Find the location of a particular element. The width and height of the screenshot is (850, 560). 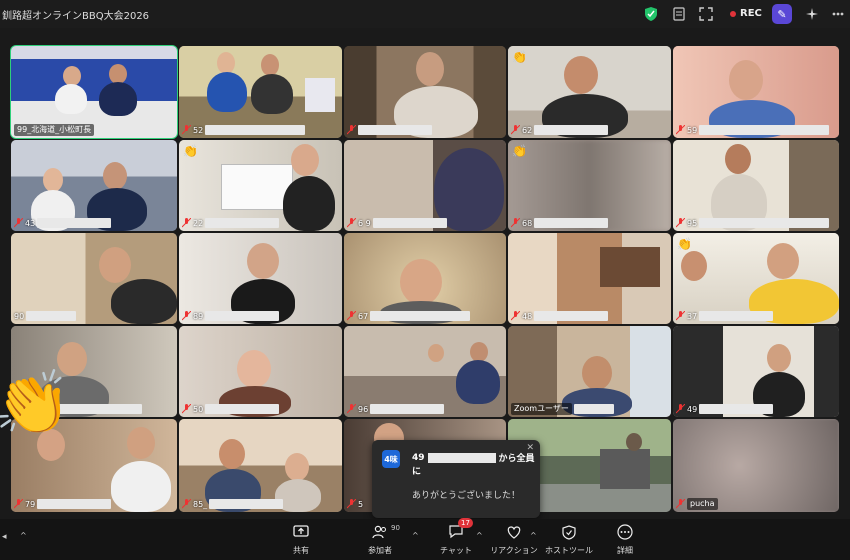

participant-name: 22 is located at coordinates (231, 223).